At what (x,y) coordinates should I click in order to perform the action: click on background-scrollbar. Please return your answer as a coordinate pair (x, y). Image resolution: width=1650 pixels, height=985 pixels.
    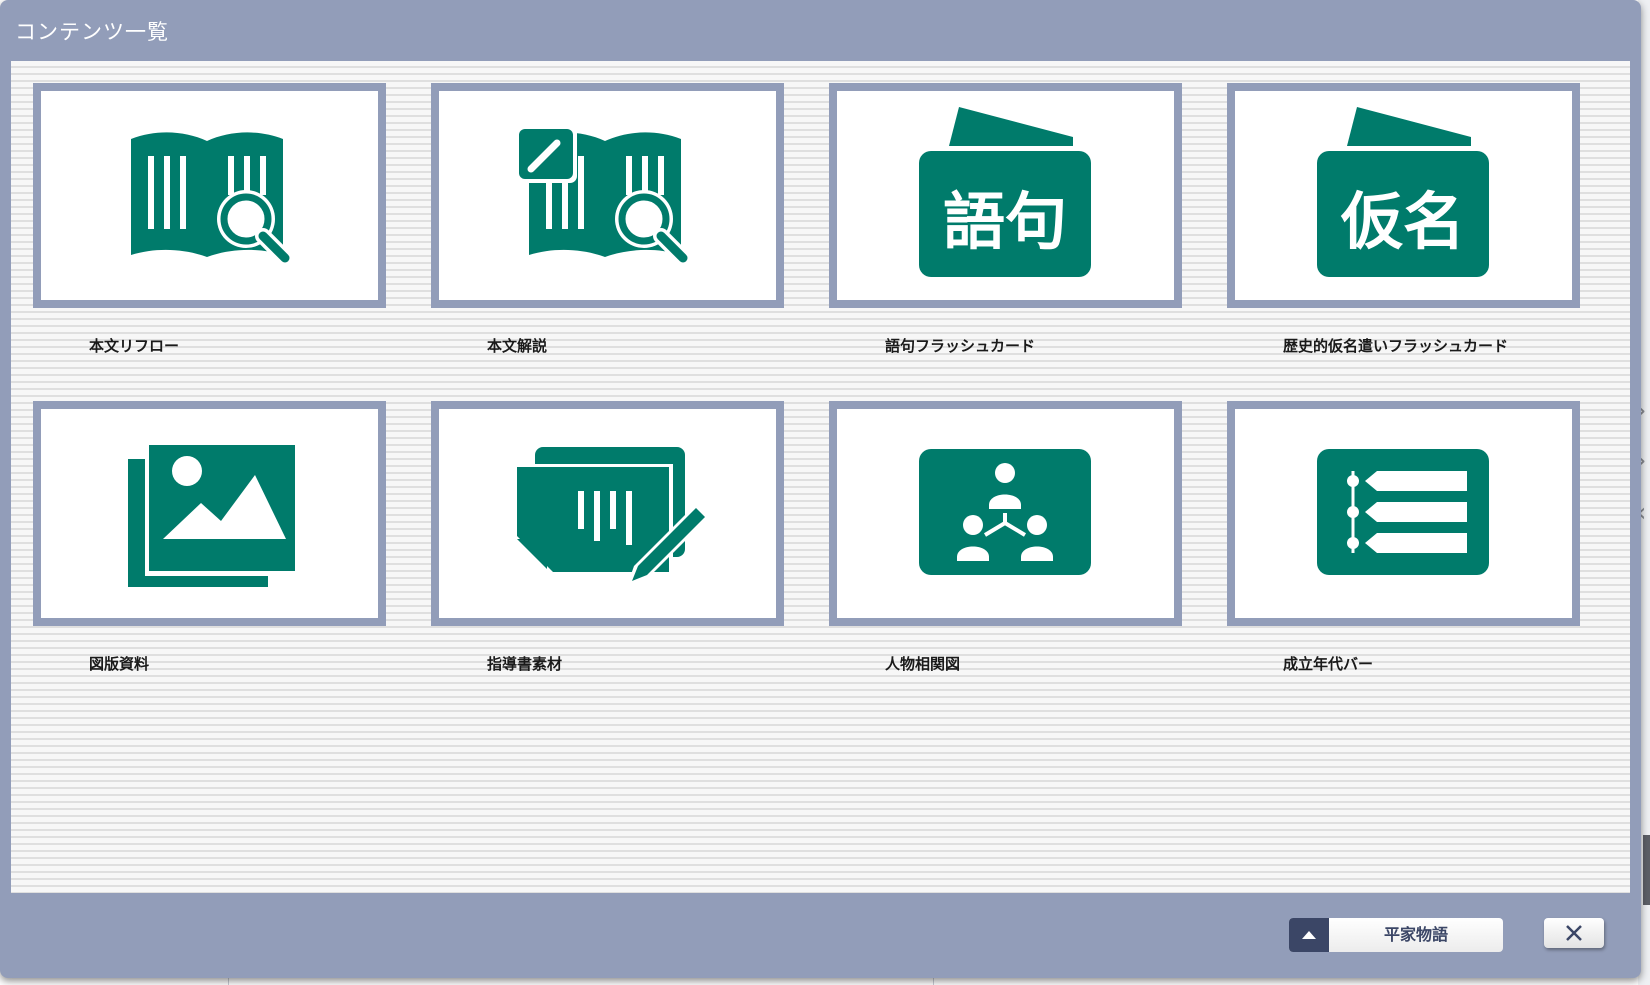
    Looking at the image, I should click on (1646, 870).